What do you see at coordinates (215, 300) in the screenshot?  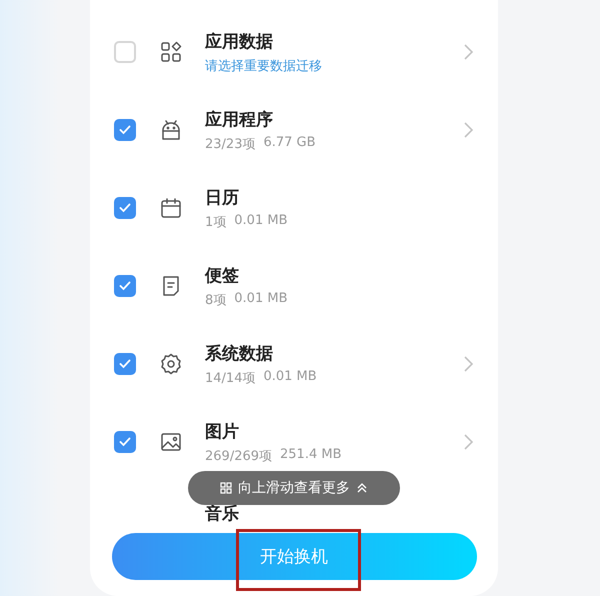 I see `item-count: 8项` at bounding box center [215, 300].